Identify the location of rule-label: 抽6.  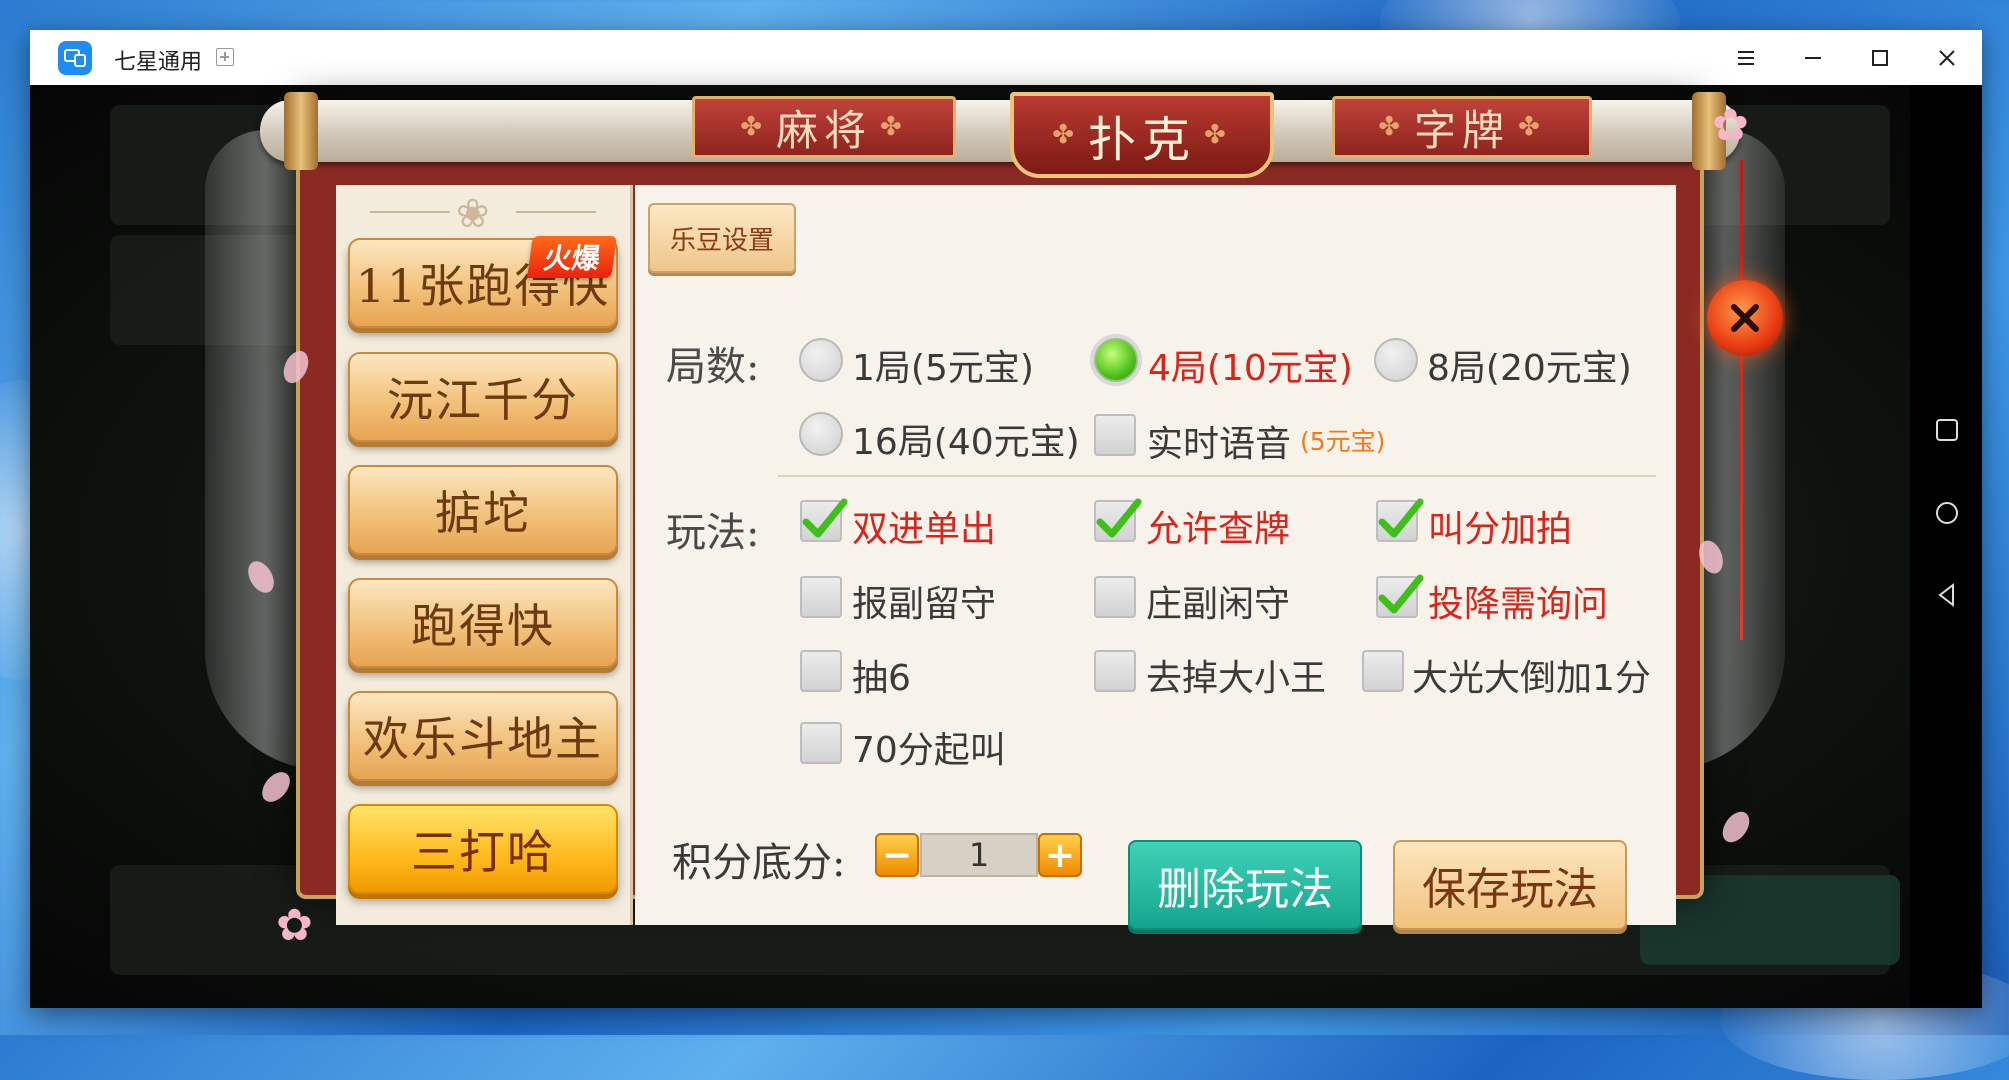
(881, 678).